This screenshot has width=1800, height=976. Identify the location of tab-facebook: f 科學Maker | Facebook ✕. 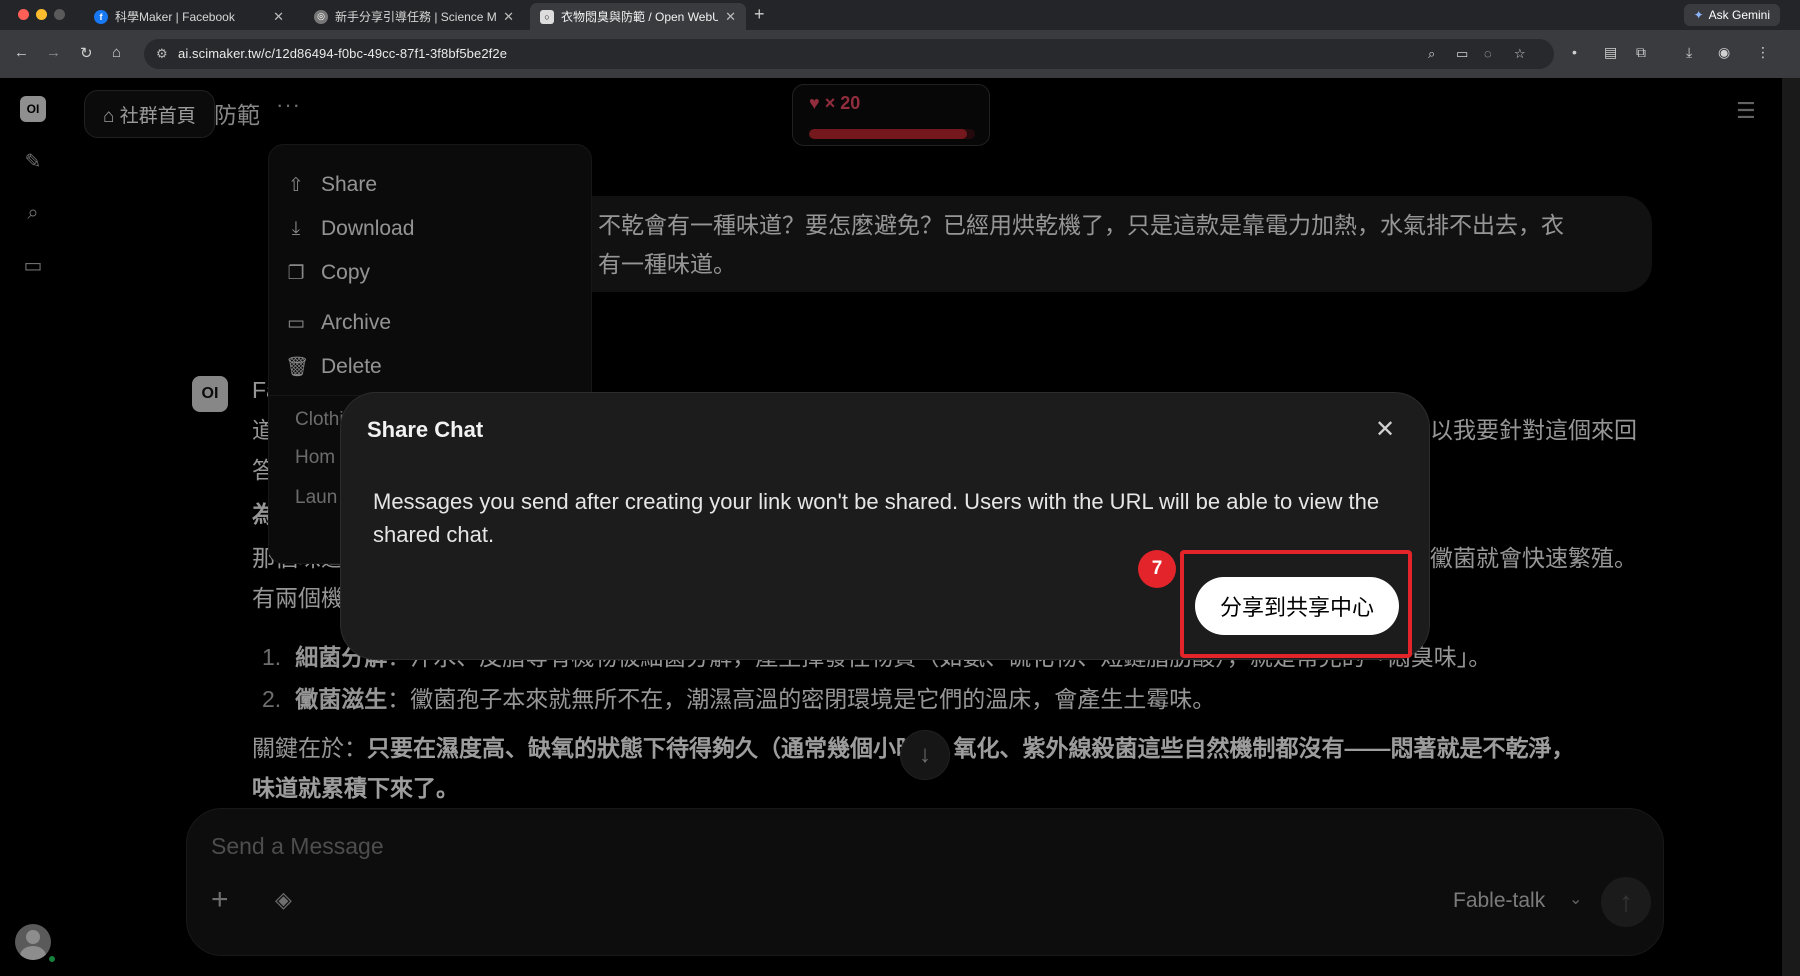
(189, 16).